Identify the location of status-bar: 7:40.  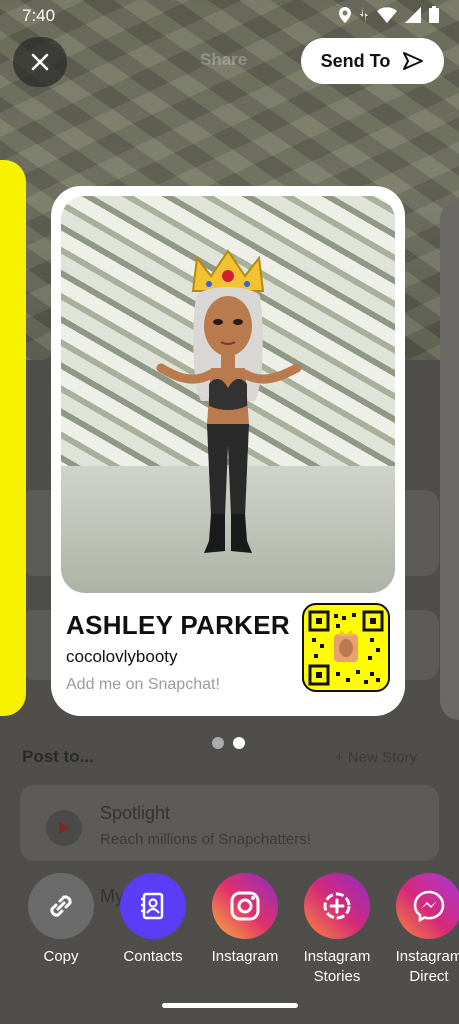
(229, 16).